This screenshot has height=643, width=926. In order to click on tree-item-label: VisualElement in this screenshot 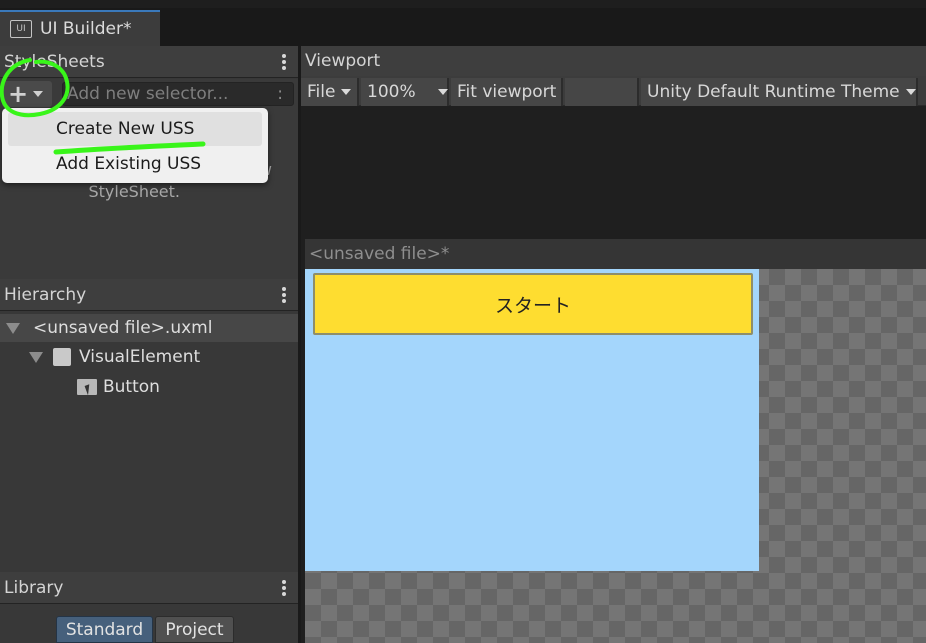, I will do `click(140, 357)`.